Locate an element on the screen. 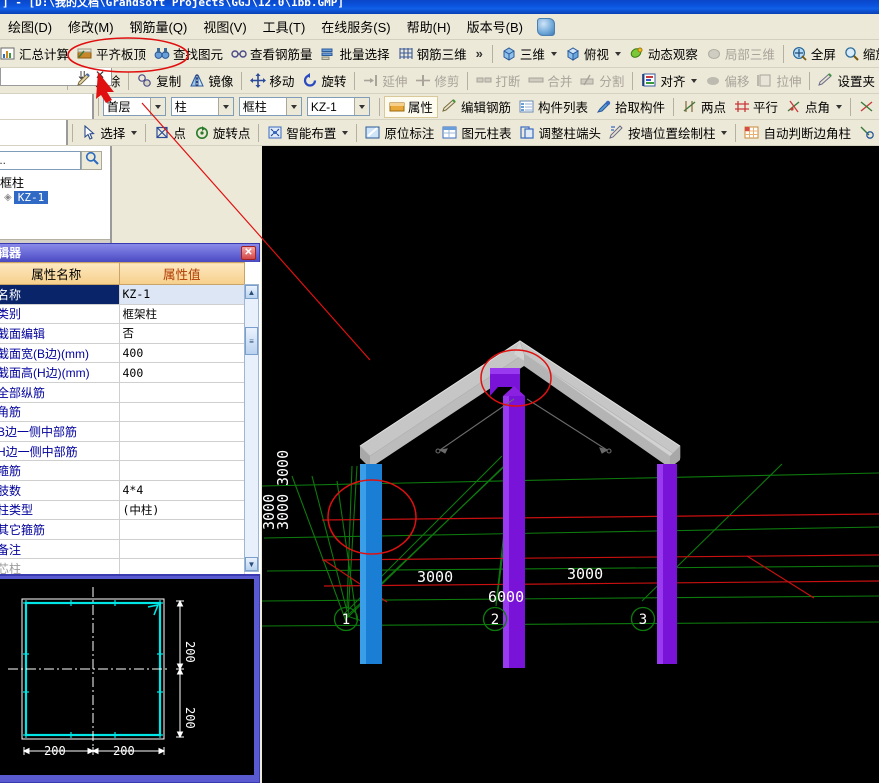 The image size is (879, 783). smart-layout-button: 智能布置 is located at coordinates (307, 133).